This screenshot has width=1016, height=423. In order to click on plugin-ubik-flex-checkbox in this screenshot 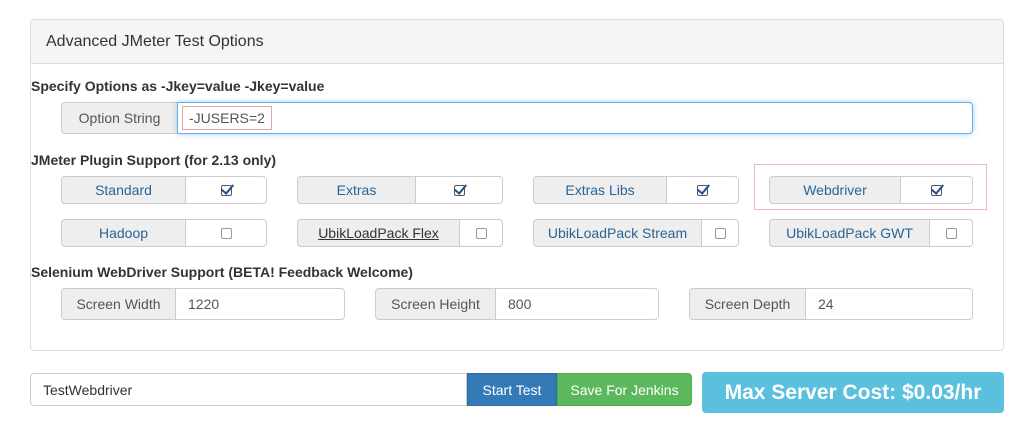, I will do `click(481, 233)`.